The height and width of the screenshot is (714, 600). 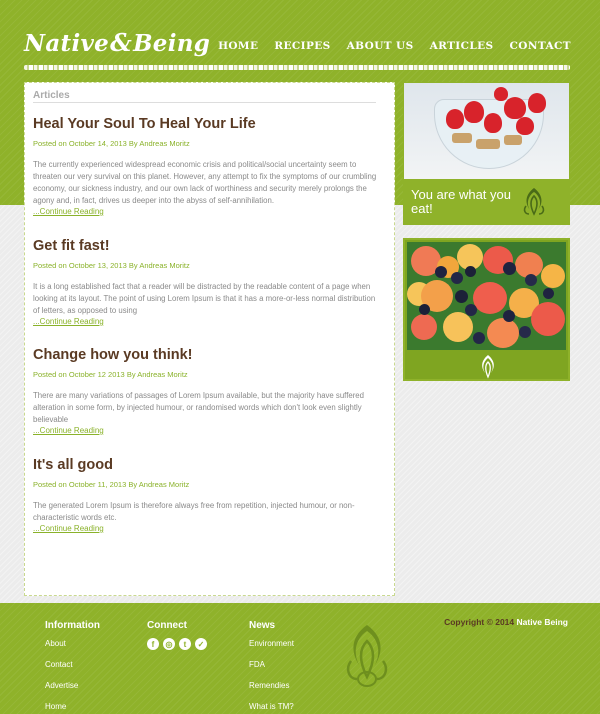 What do you see at coordinates (257, 664) in the screenshot?
I see `footer-link-fda: FDA` at bounding box center [257, 664].